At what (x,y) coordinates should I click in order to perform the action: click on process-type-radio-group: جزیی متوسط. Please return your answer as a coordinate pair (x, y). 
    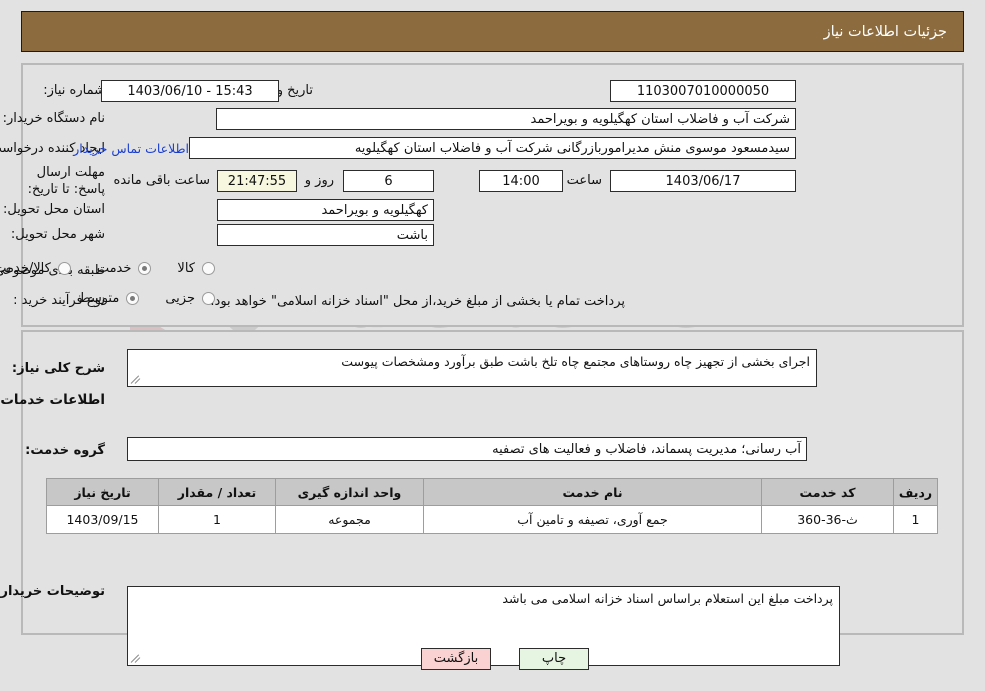
    Looking at the image, I should click on (133, 298).